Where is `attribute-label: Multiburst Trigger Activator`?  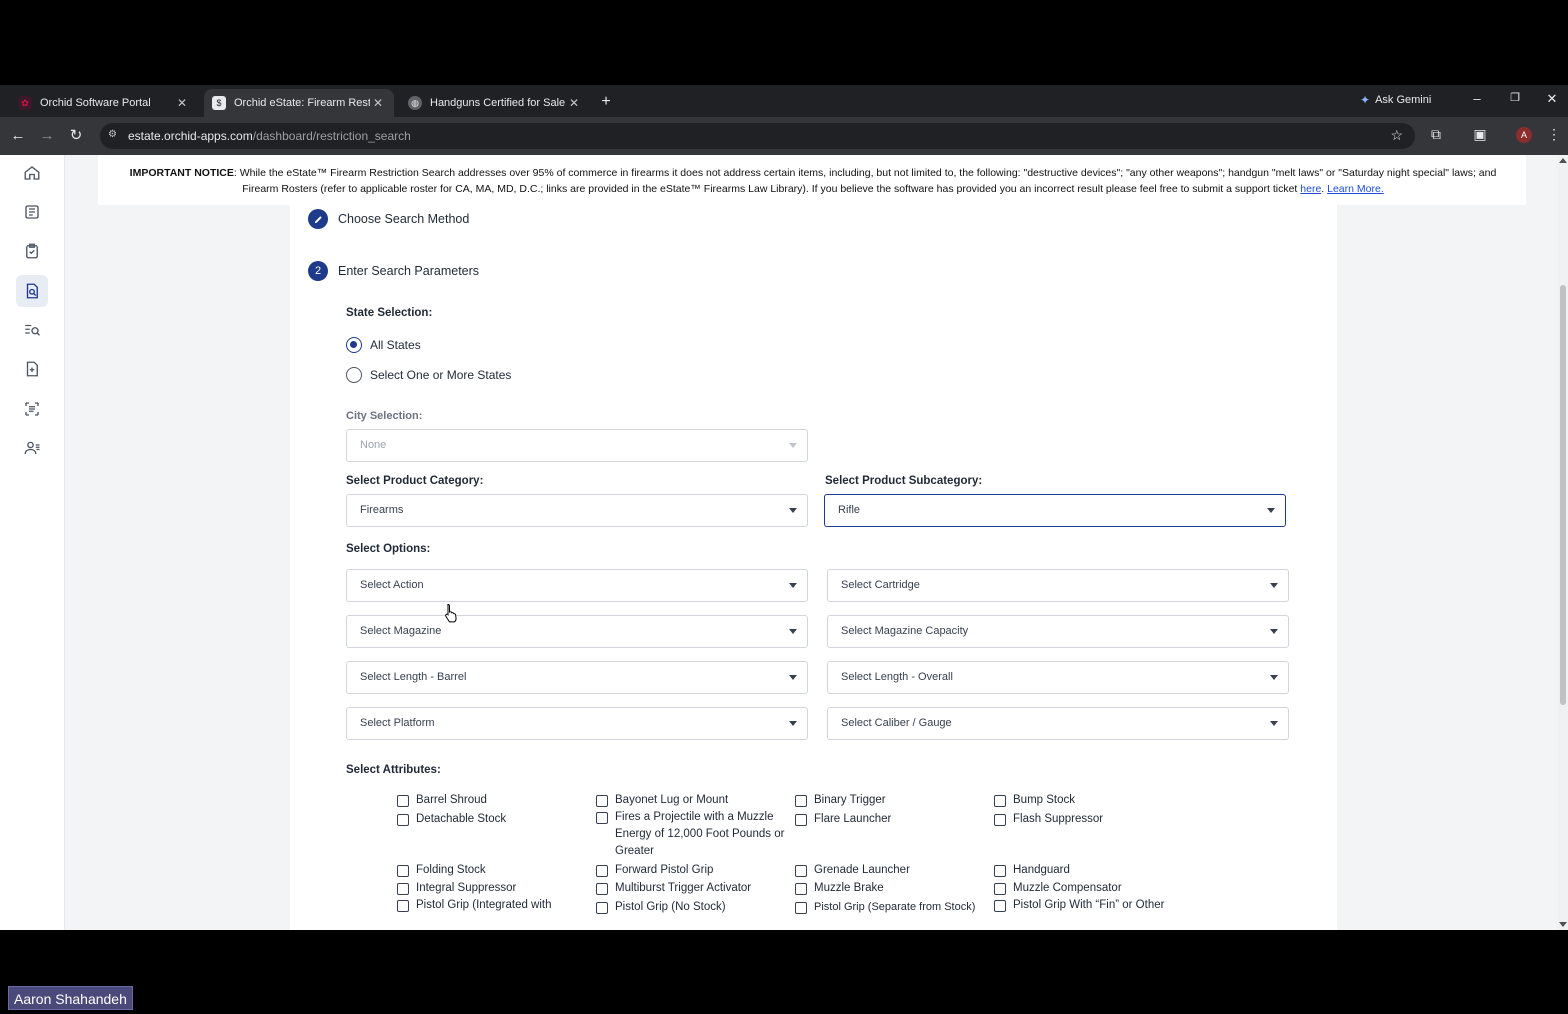
attribute-label: Multiburst Trigger Activator is located at coordinates (683, 888).